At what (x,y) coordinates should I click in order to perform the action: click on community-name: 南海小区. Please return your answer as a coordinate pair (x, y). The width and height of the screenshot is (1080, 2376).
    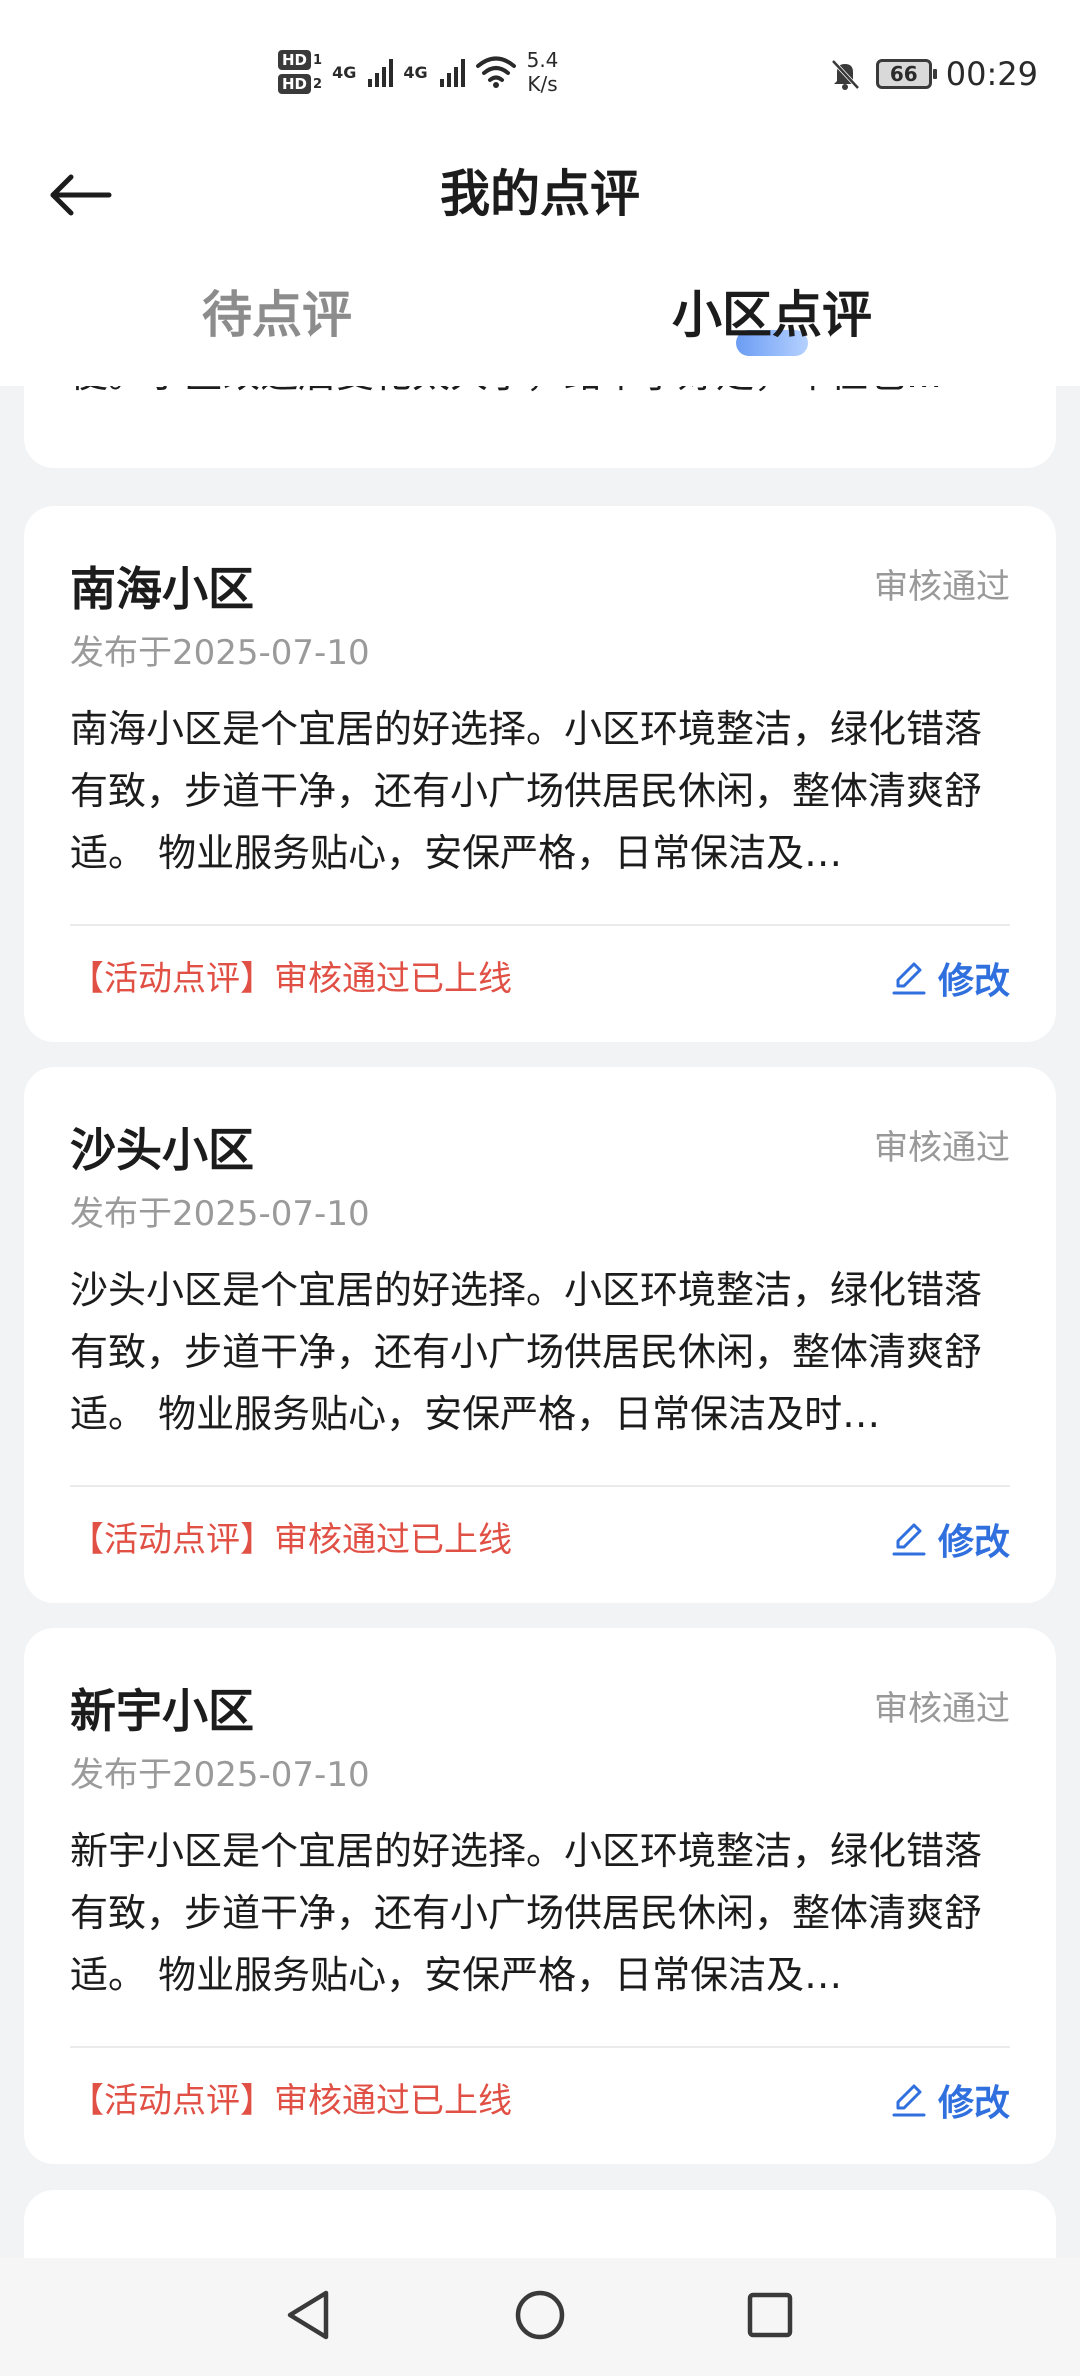
    Looking at the image, I should click on (162, 589).